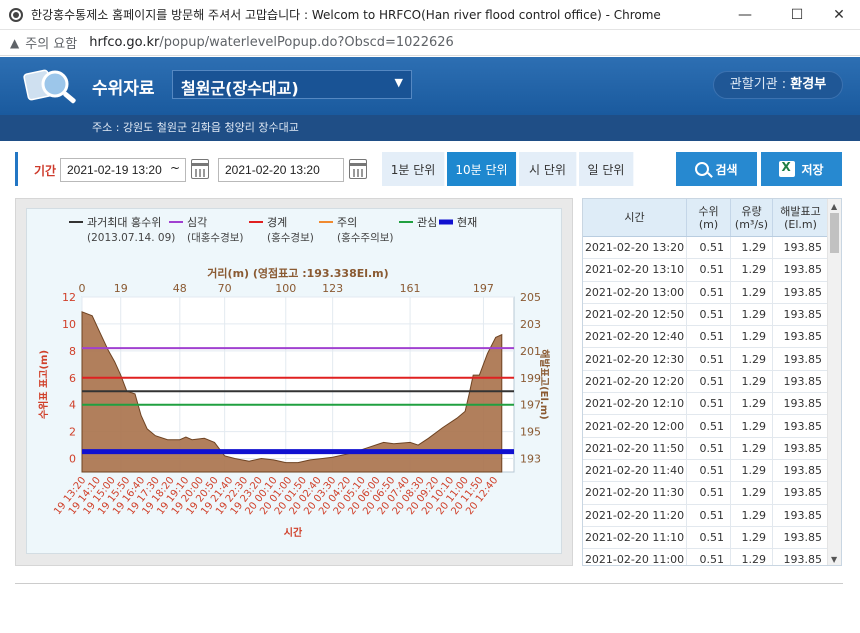 This screenshot has width=860, height=633. I want to click on table-row: 2021-02-20 13:00 0.51 1.29 193.85, so click(706, 292).